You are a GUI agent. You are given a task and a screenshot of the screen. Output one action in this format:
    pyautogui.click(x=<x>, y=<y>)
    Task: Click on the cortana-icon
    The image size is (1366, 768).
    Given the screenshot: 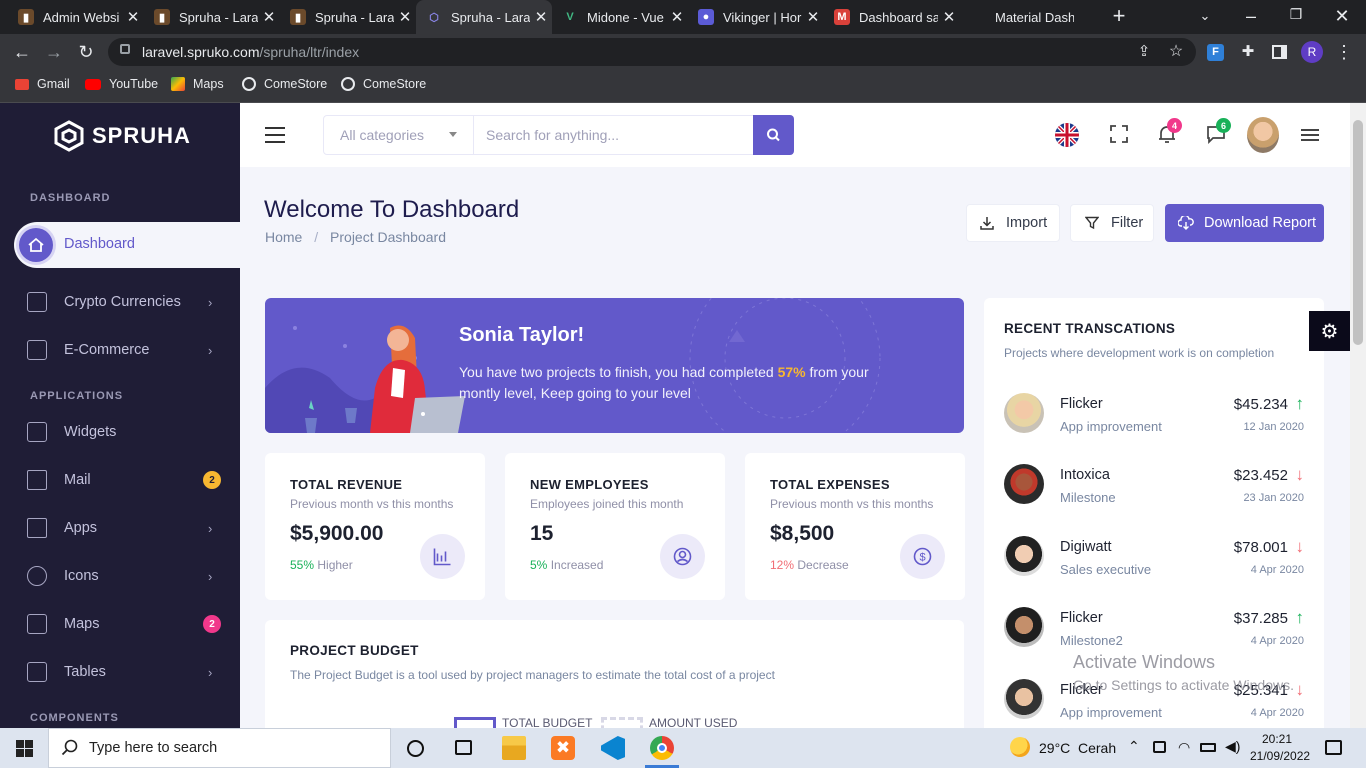 What is the action you would take?
    pyautogui.click(x=415, y=748)
    